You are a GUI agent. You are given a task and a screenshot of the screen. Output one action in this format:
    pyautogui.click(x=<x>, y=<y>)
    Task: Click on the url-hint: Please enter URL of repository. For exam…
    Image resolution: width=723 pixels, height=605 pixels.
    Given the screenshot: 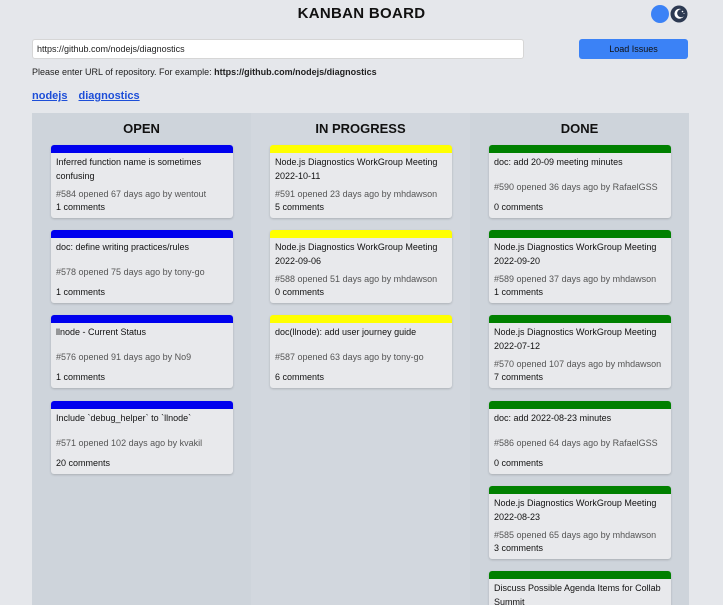 What is the action you would take?
    pyautogui.click(x=204, y=72)
    